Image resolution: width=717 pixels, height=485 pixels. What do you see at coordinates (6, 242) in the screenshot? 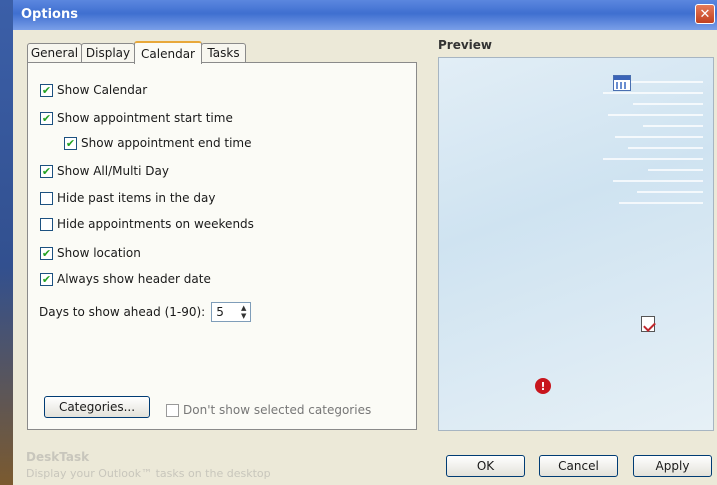
I see `background-strip` at bounding box center [6, 242].